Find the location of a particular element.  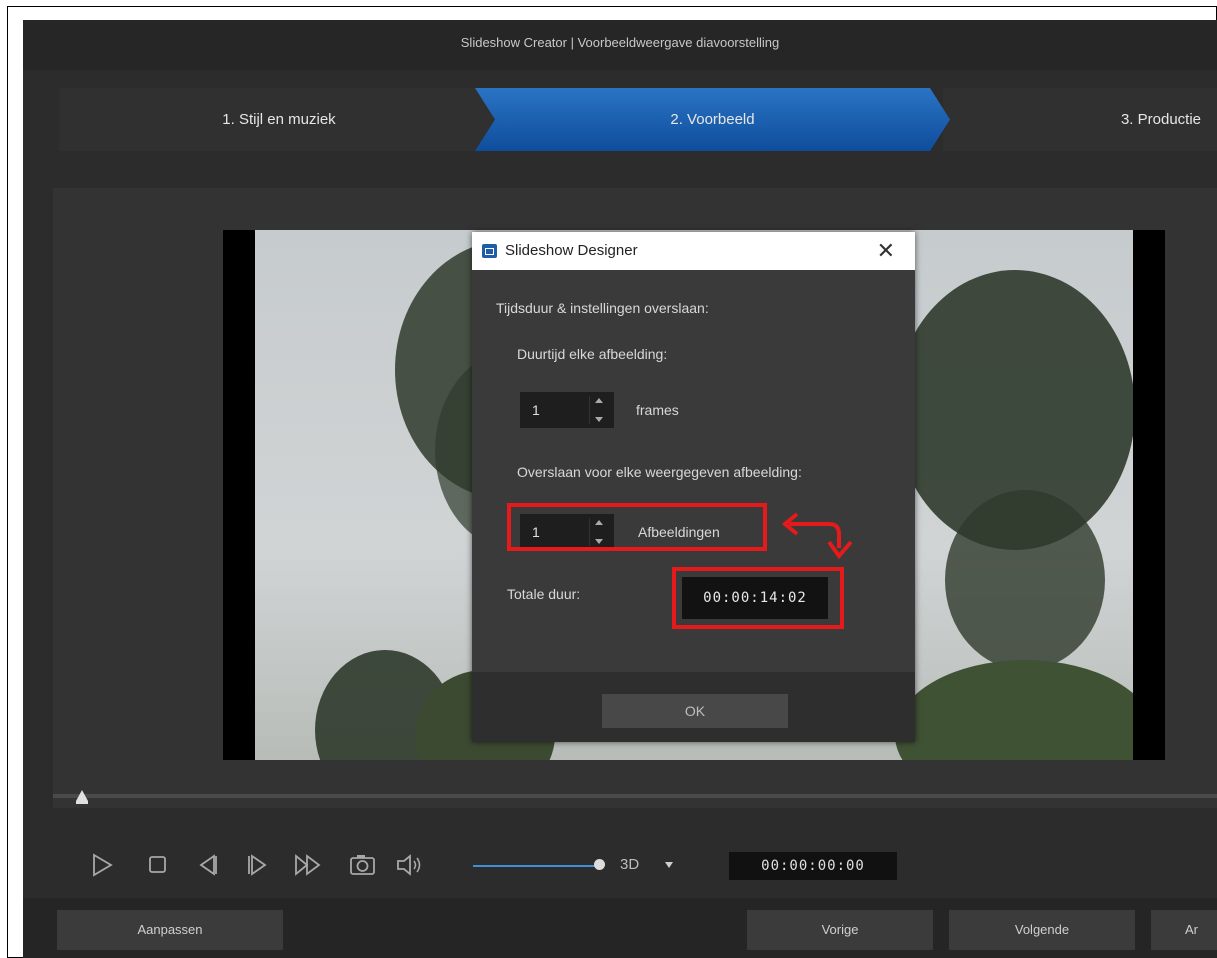

dropdown-arrow-icon is located at coordinates (669, 865).